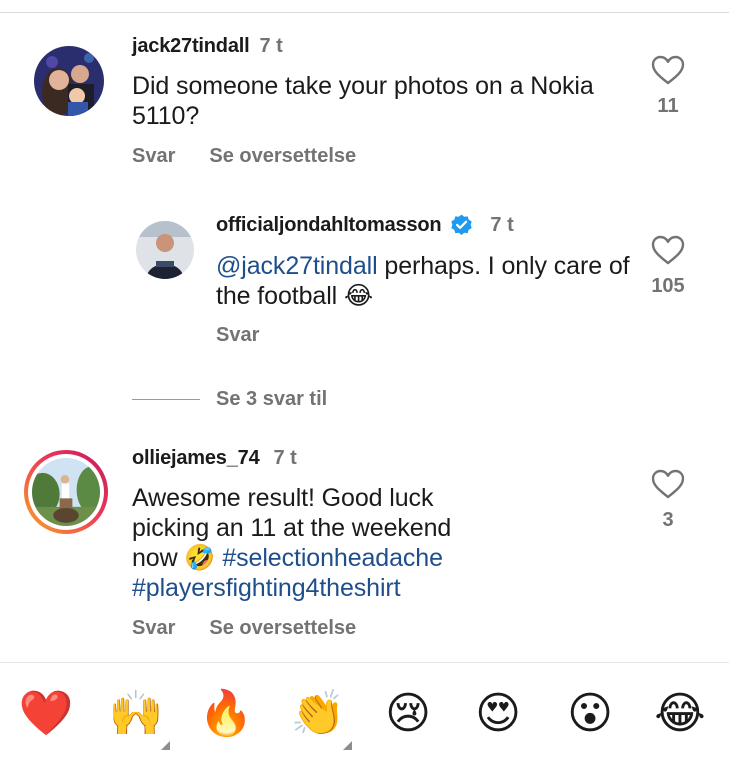  What do you see at coordinates (166, 399) in the screenshot?
I see `replies-divider-line` at bounding box center [166, 399].